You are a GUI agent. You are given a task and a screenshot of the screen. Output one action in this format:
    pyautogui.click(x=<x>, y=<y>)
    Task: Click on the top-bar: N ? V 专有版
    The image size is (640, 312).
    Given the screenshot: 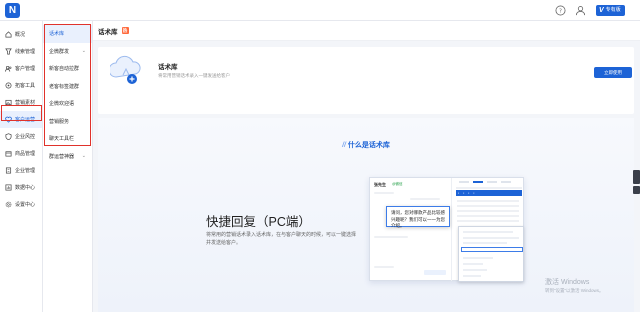 What is the action you would take?
    pyautogui.click(x=320, y=10)
    